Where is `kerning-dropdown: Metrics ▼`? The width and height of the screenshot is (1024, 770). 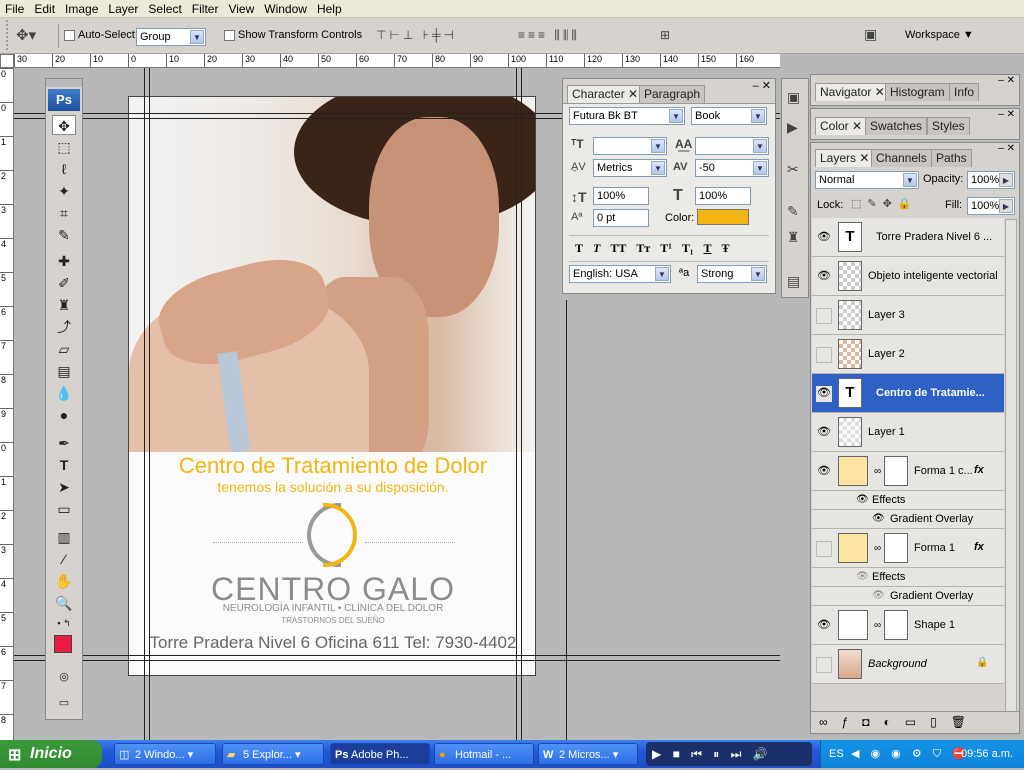
kerning-dropdown: Metrics ▼ is located at coordinates (630, 168).